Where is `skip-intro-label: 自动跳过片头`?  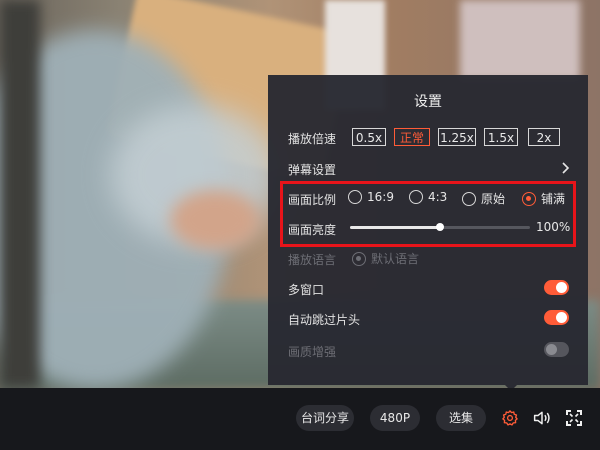
skip-intro-label: 自动跳过片头 is located at coordinates (324, 320).